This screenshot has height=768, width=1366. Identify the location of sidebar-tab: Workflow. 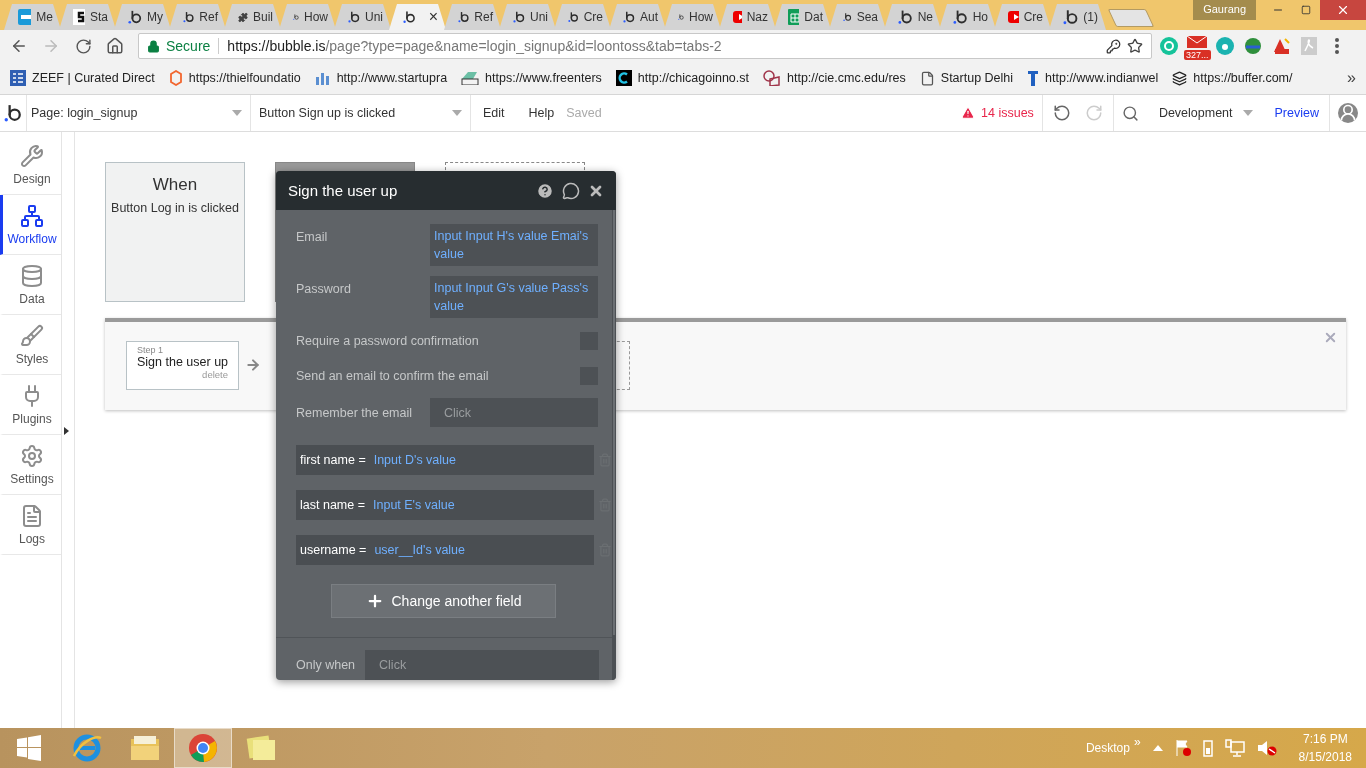
(30, 225).